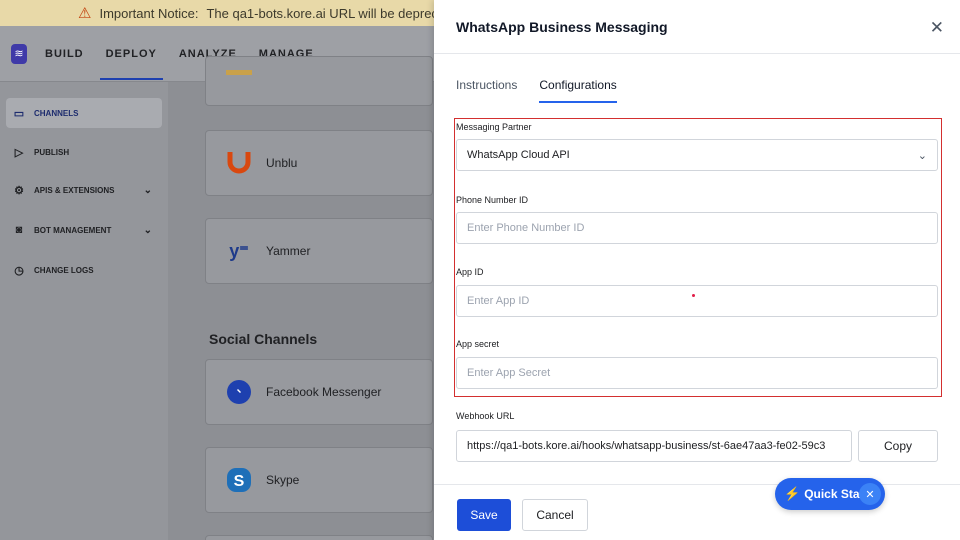  I want to click on sidebar-item-label: BOT MANAGEMENT, so click(73, 230).